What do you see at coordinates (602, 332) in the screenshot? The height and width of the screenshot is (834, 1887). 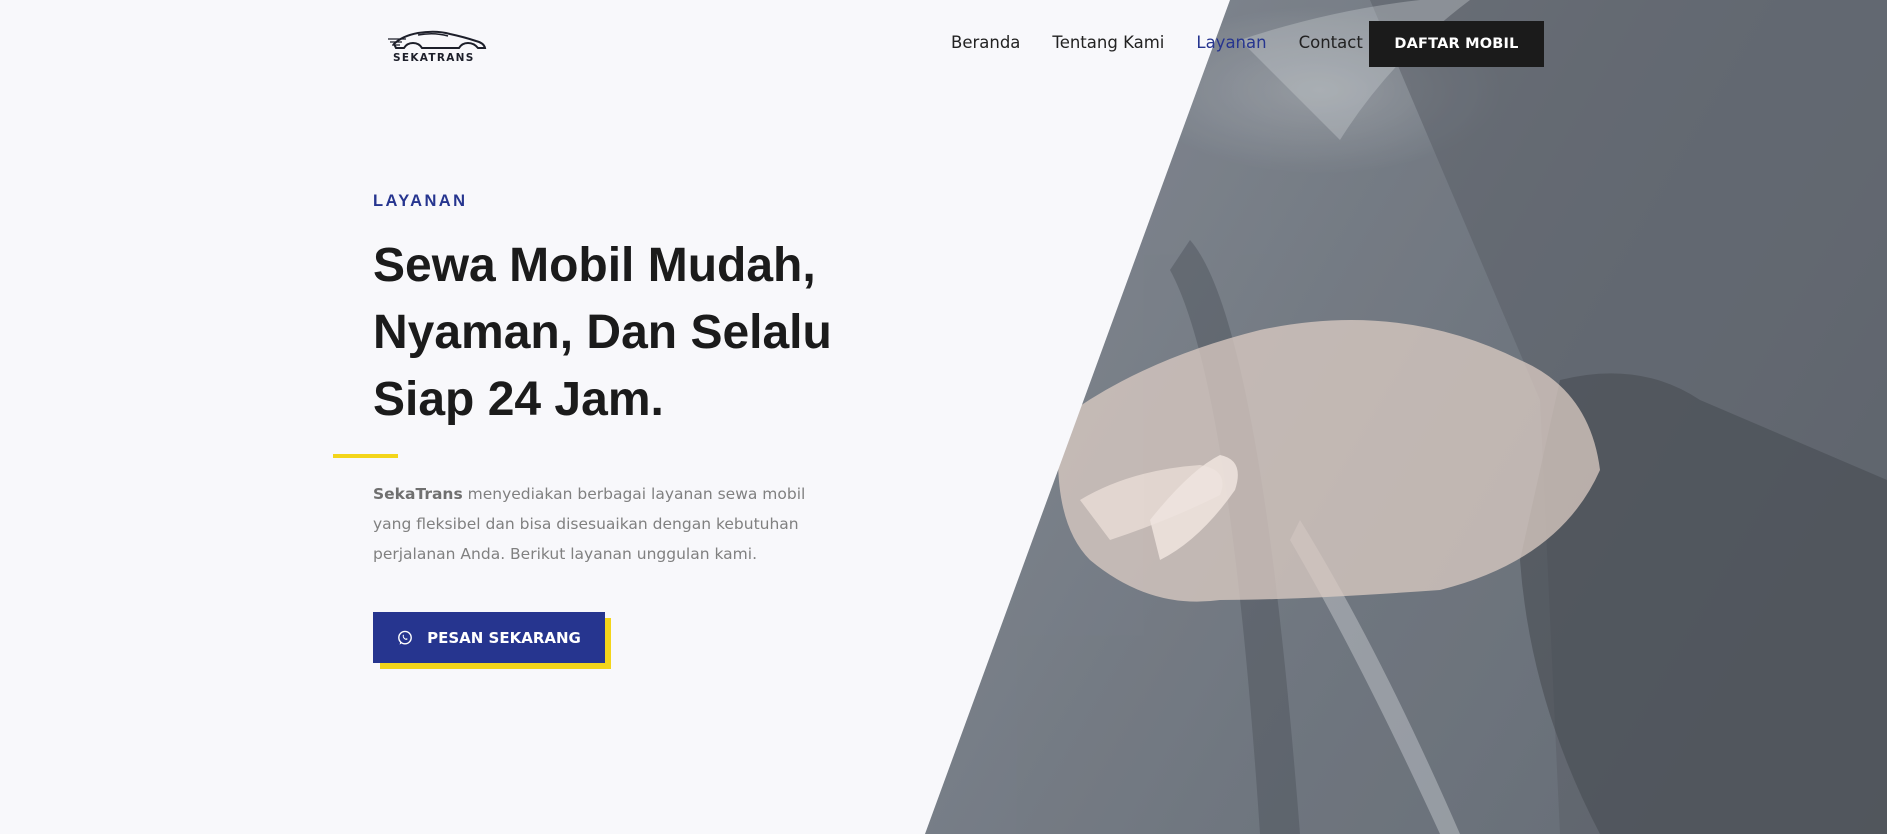 I see `headline-line-2: Nyaman, Dan Selalu` at bounding box center [602, 332].